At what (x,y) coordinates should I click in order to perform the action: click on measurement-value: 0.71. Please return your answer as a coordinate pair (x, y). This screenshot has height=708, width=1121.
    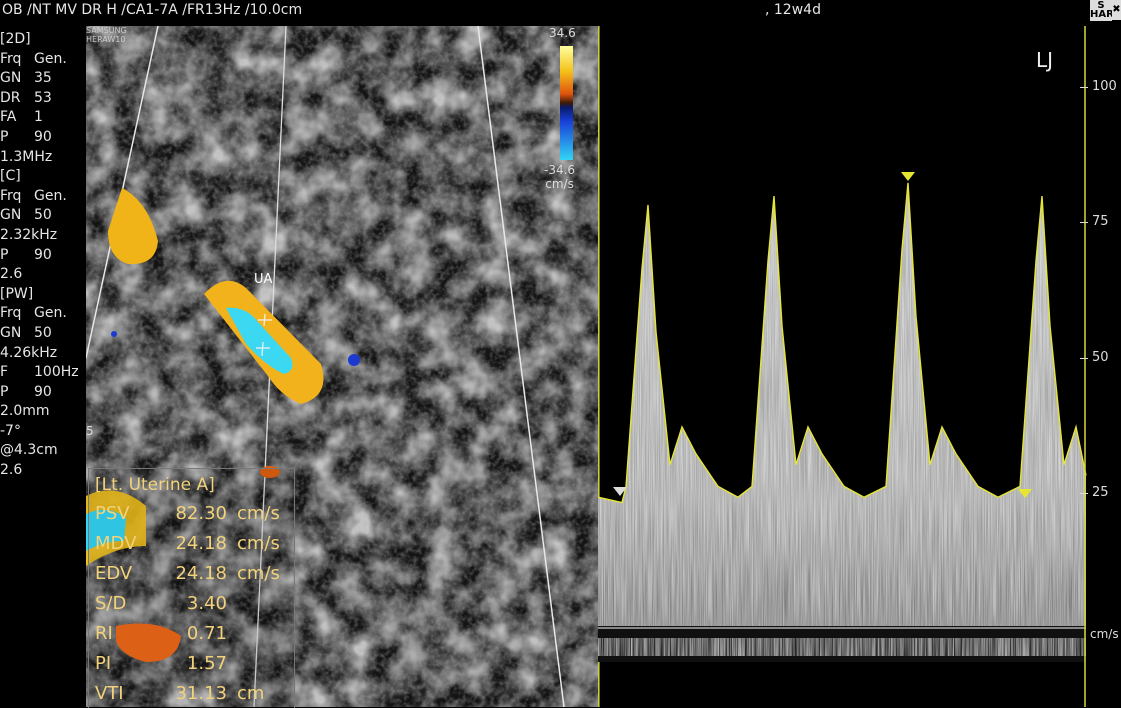
    Looking at the image, I should click on (206, 633).